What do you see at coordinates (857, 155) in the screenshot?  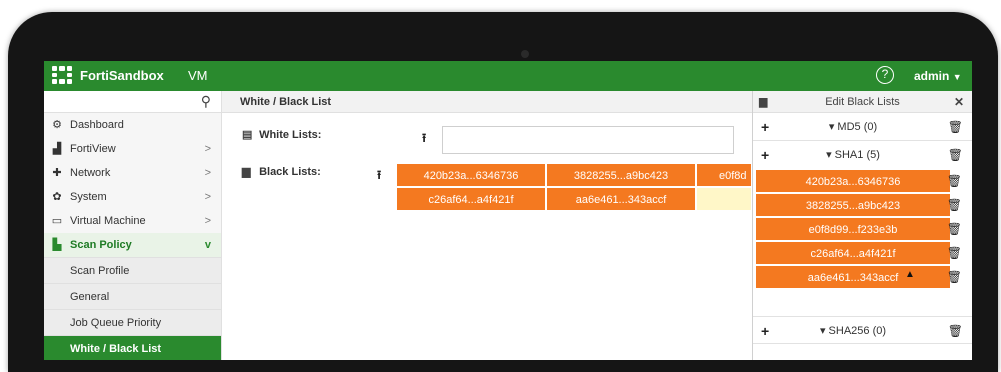 I see `group-name: SHA1 (5)` at bounding box center [857, 155].